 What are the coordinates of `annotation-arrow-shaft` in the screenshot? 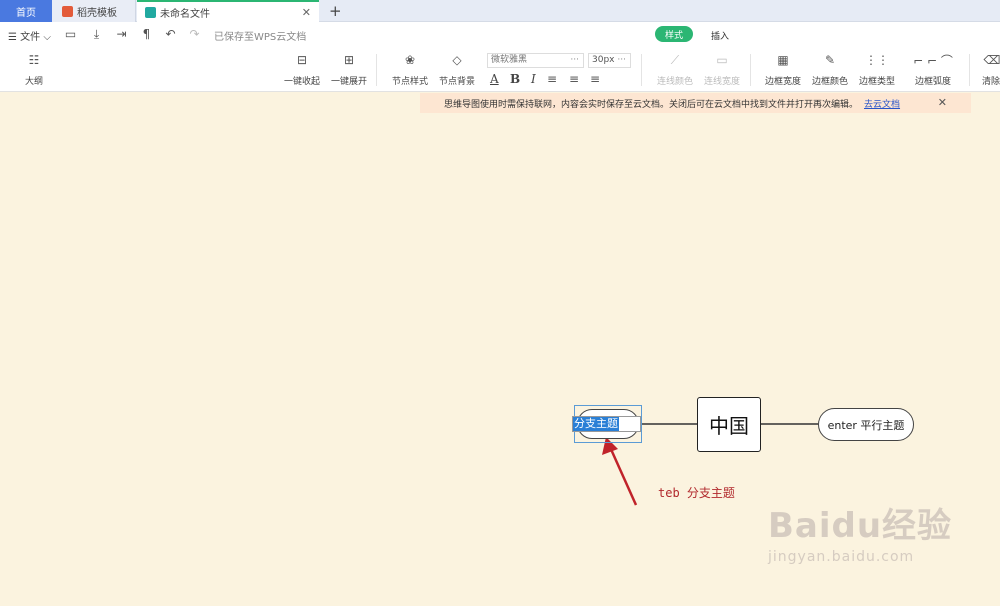 It's located at (623, 476).